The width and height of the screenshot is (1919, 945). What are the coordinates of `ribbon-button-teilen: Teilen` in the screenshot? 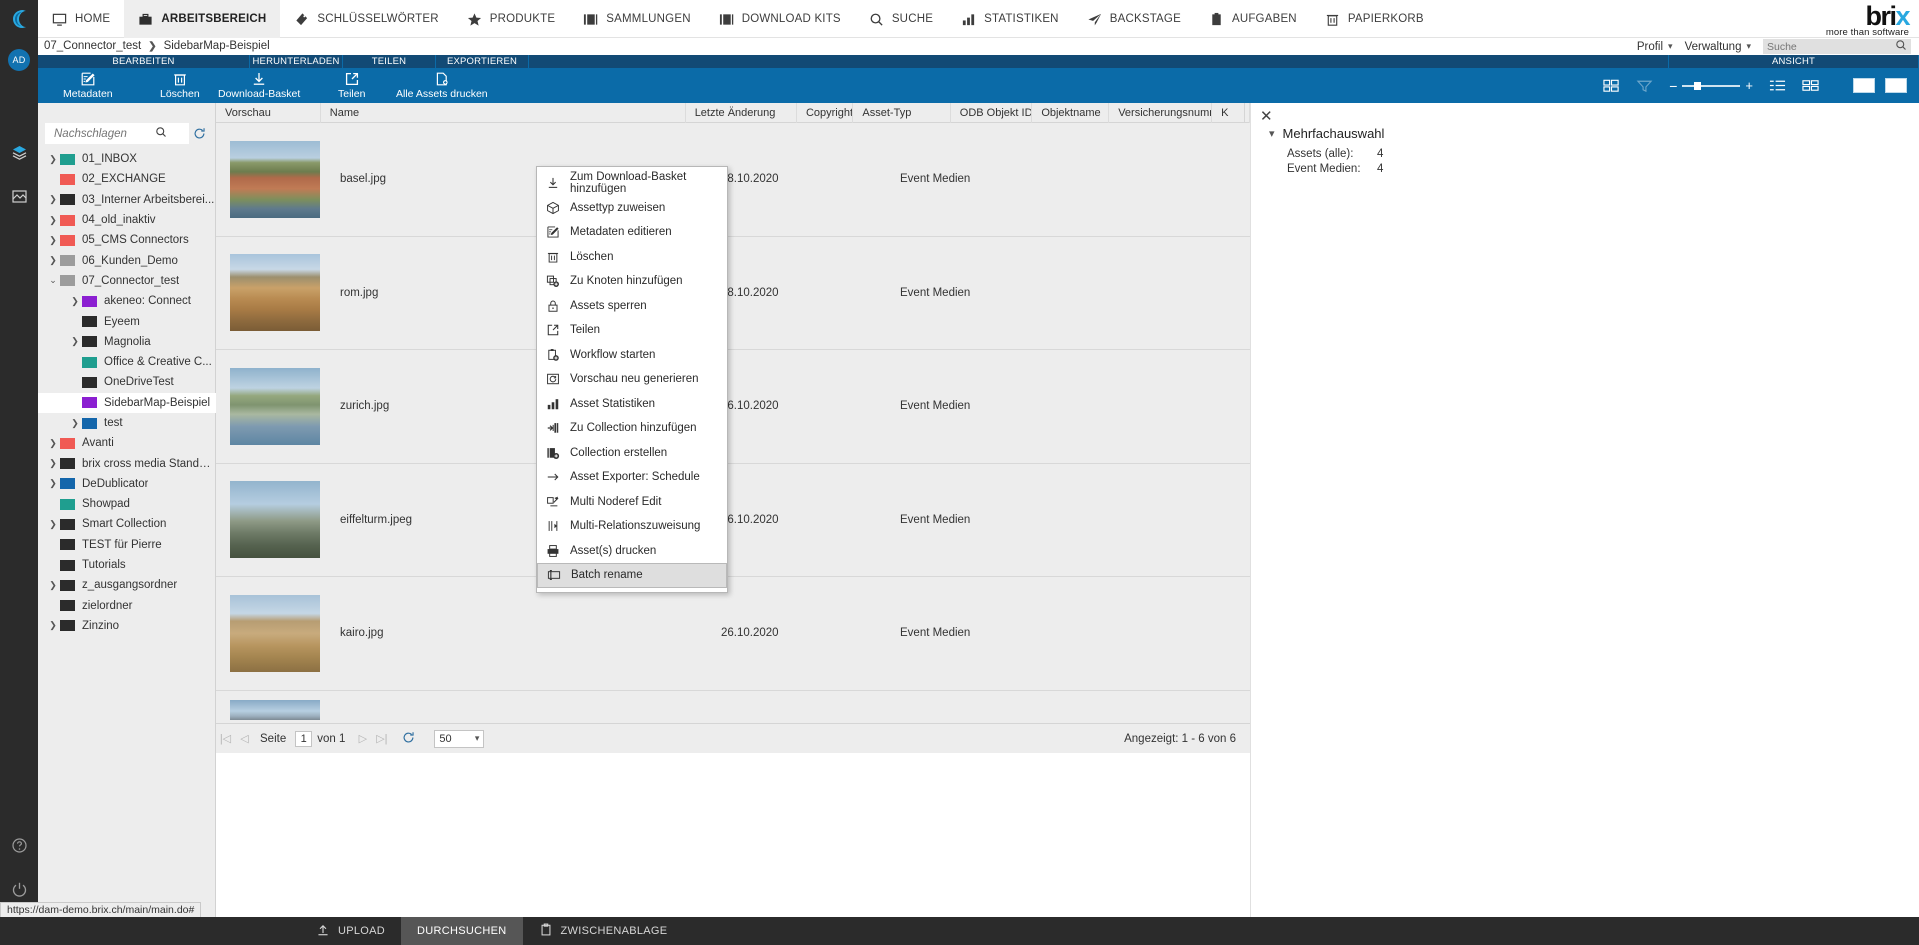 It's located at (351, 85).